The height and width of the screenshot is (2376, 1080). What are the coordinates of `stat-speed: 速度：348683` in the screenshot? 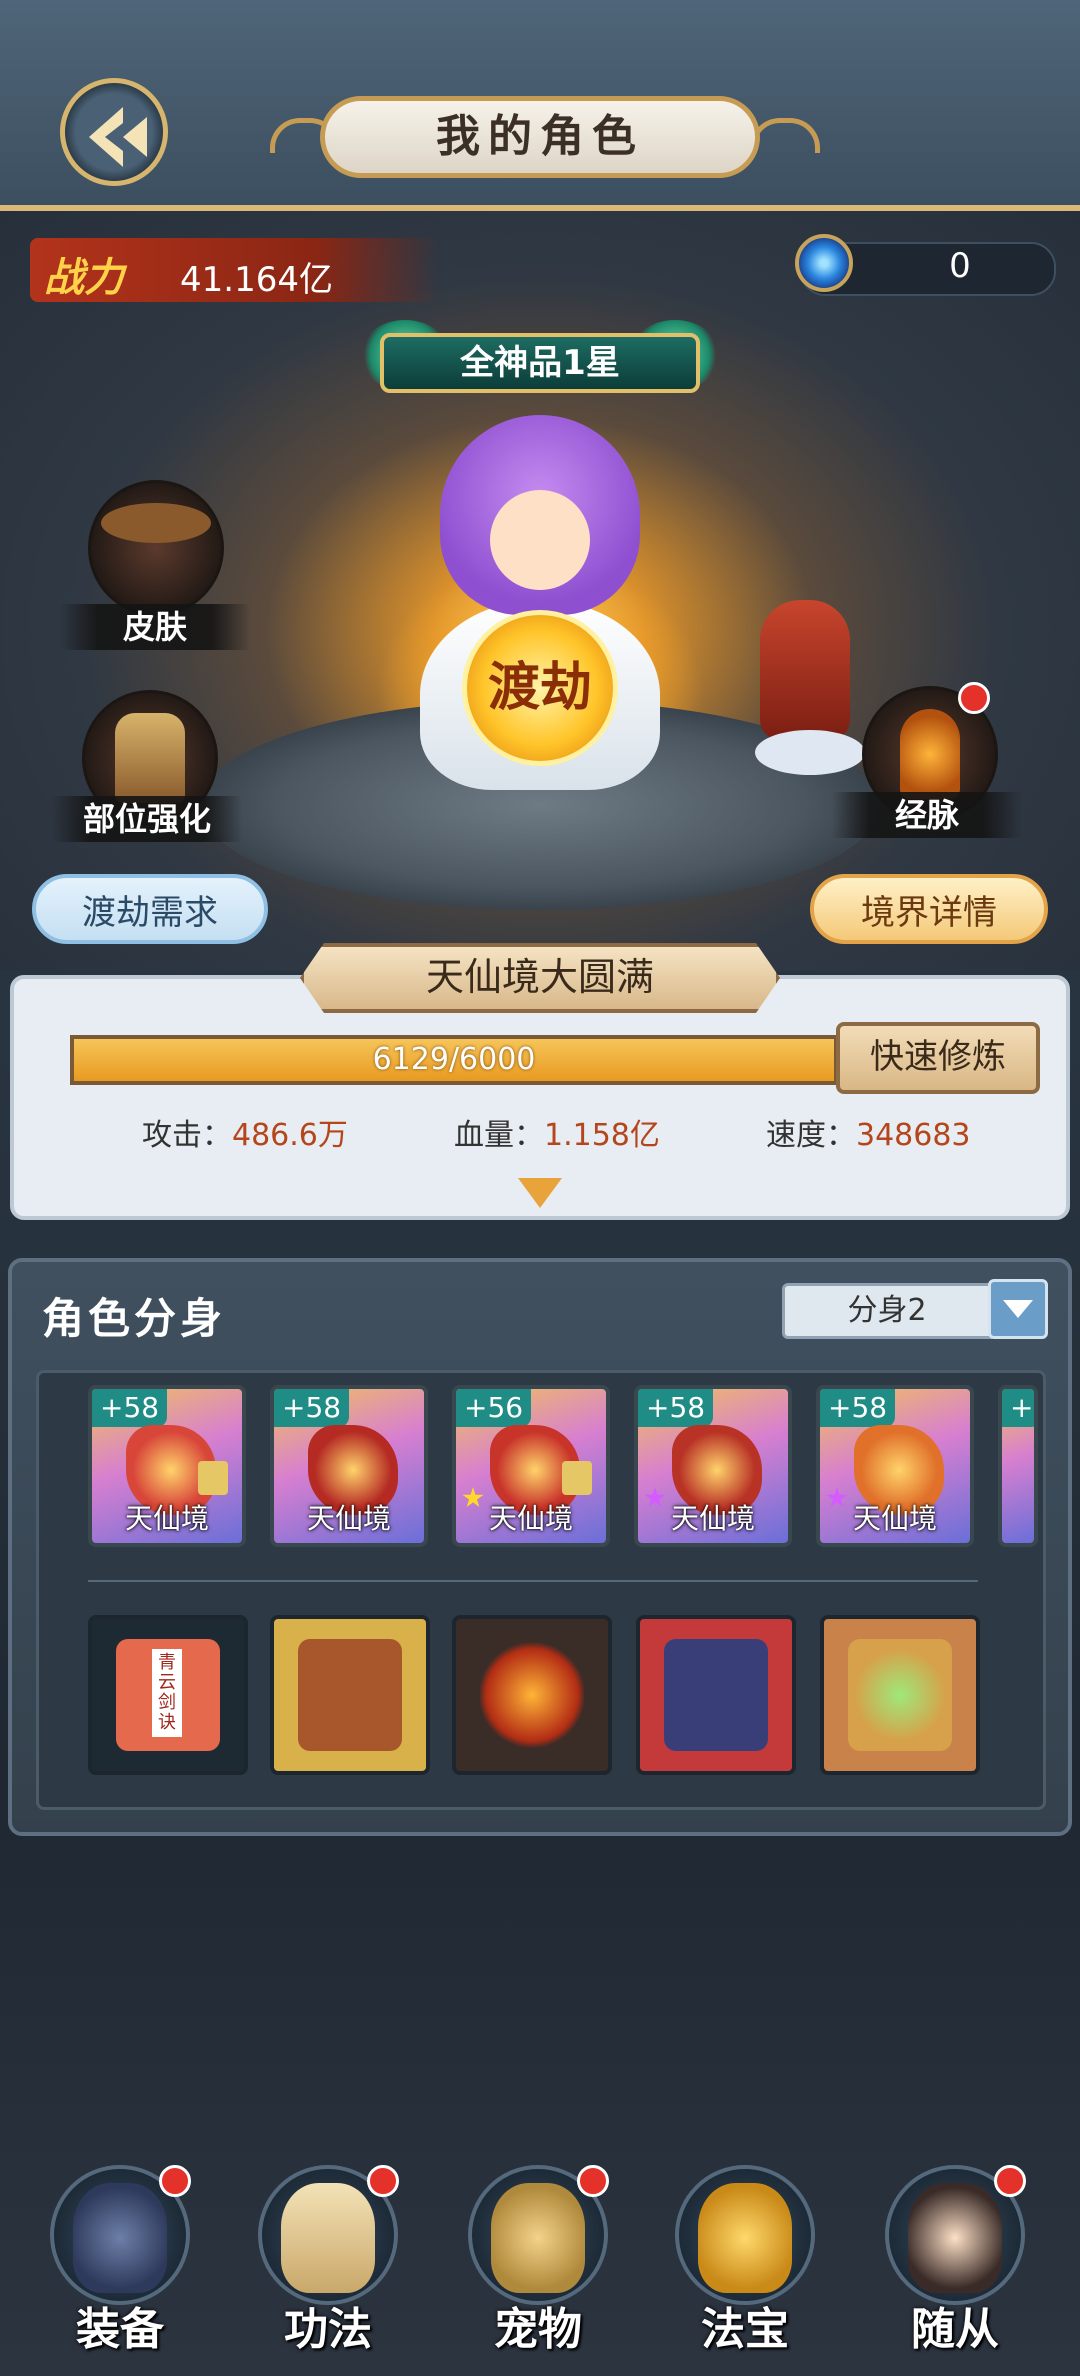 It's located at (868, 1132).